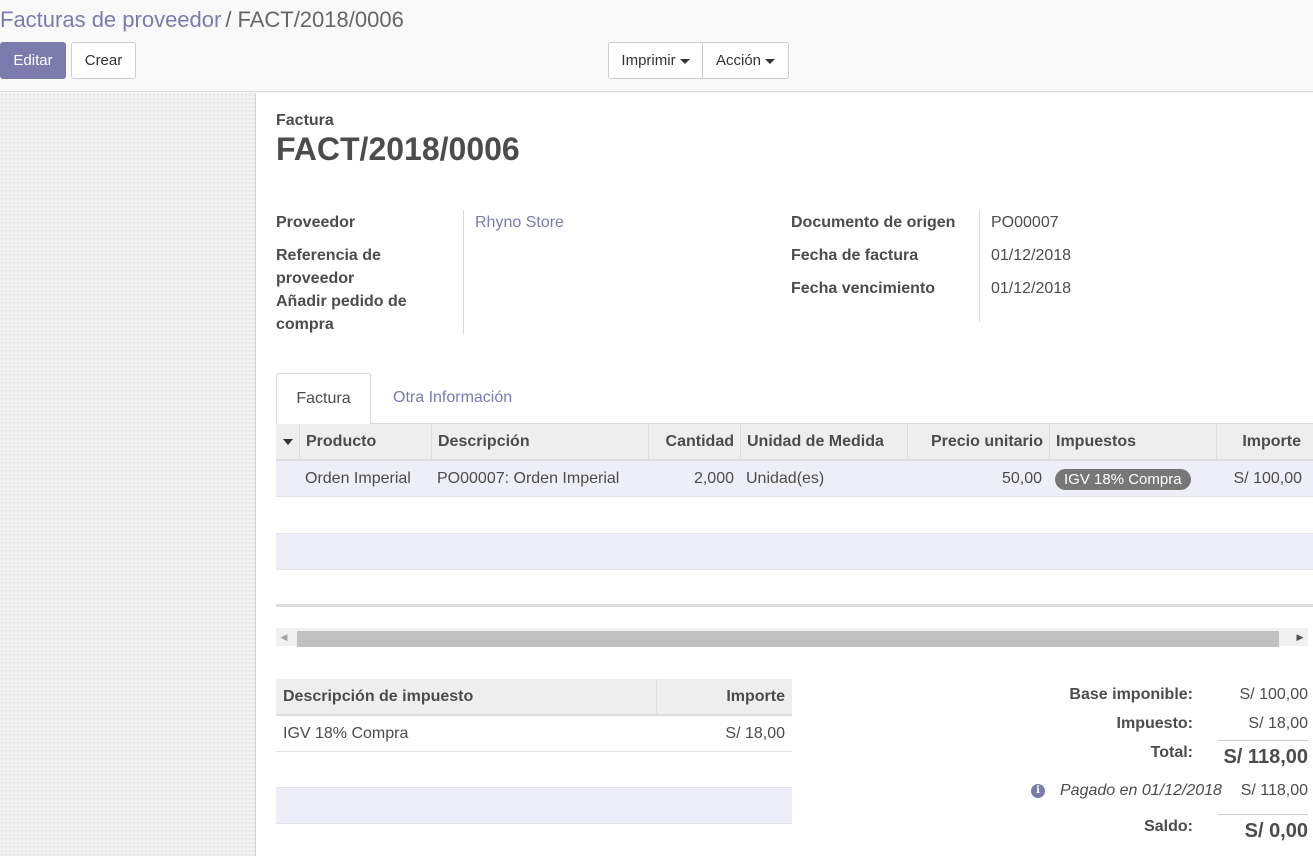  I want to click on column-header-unit-price: Precio unitario, so click(975, 441).